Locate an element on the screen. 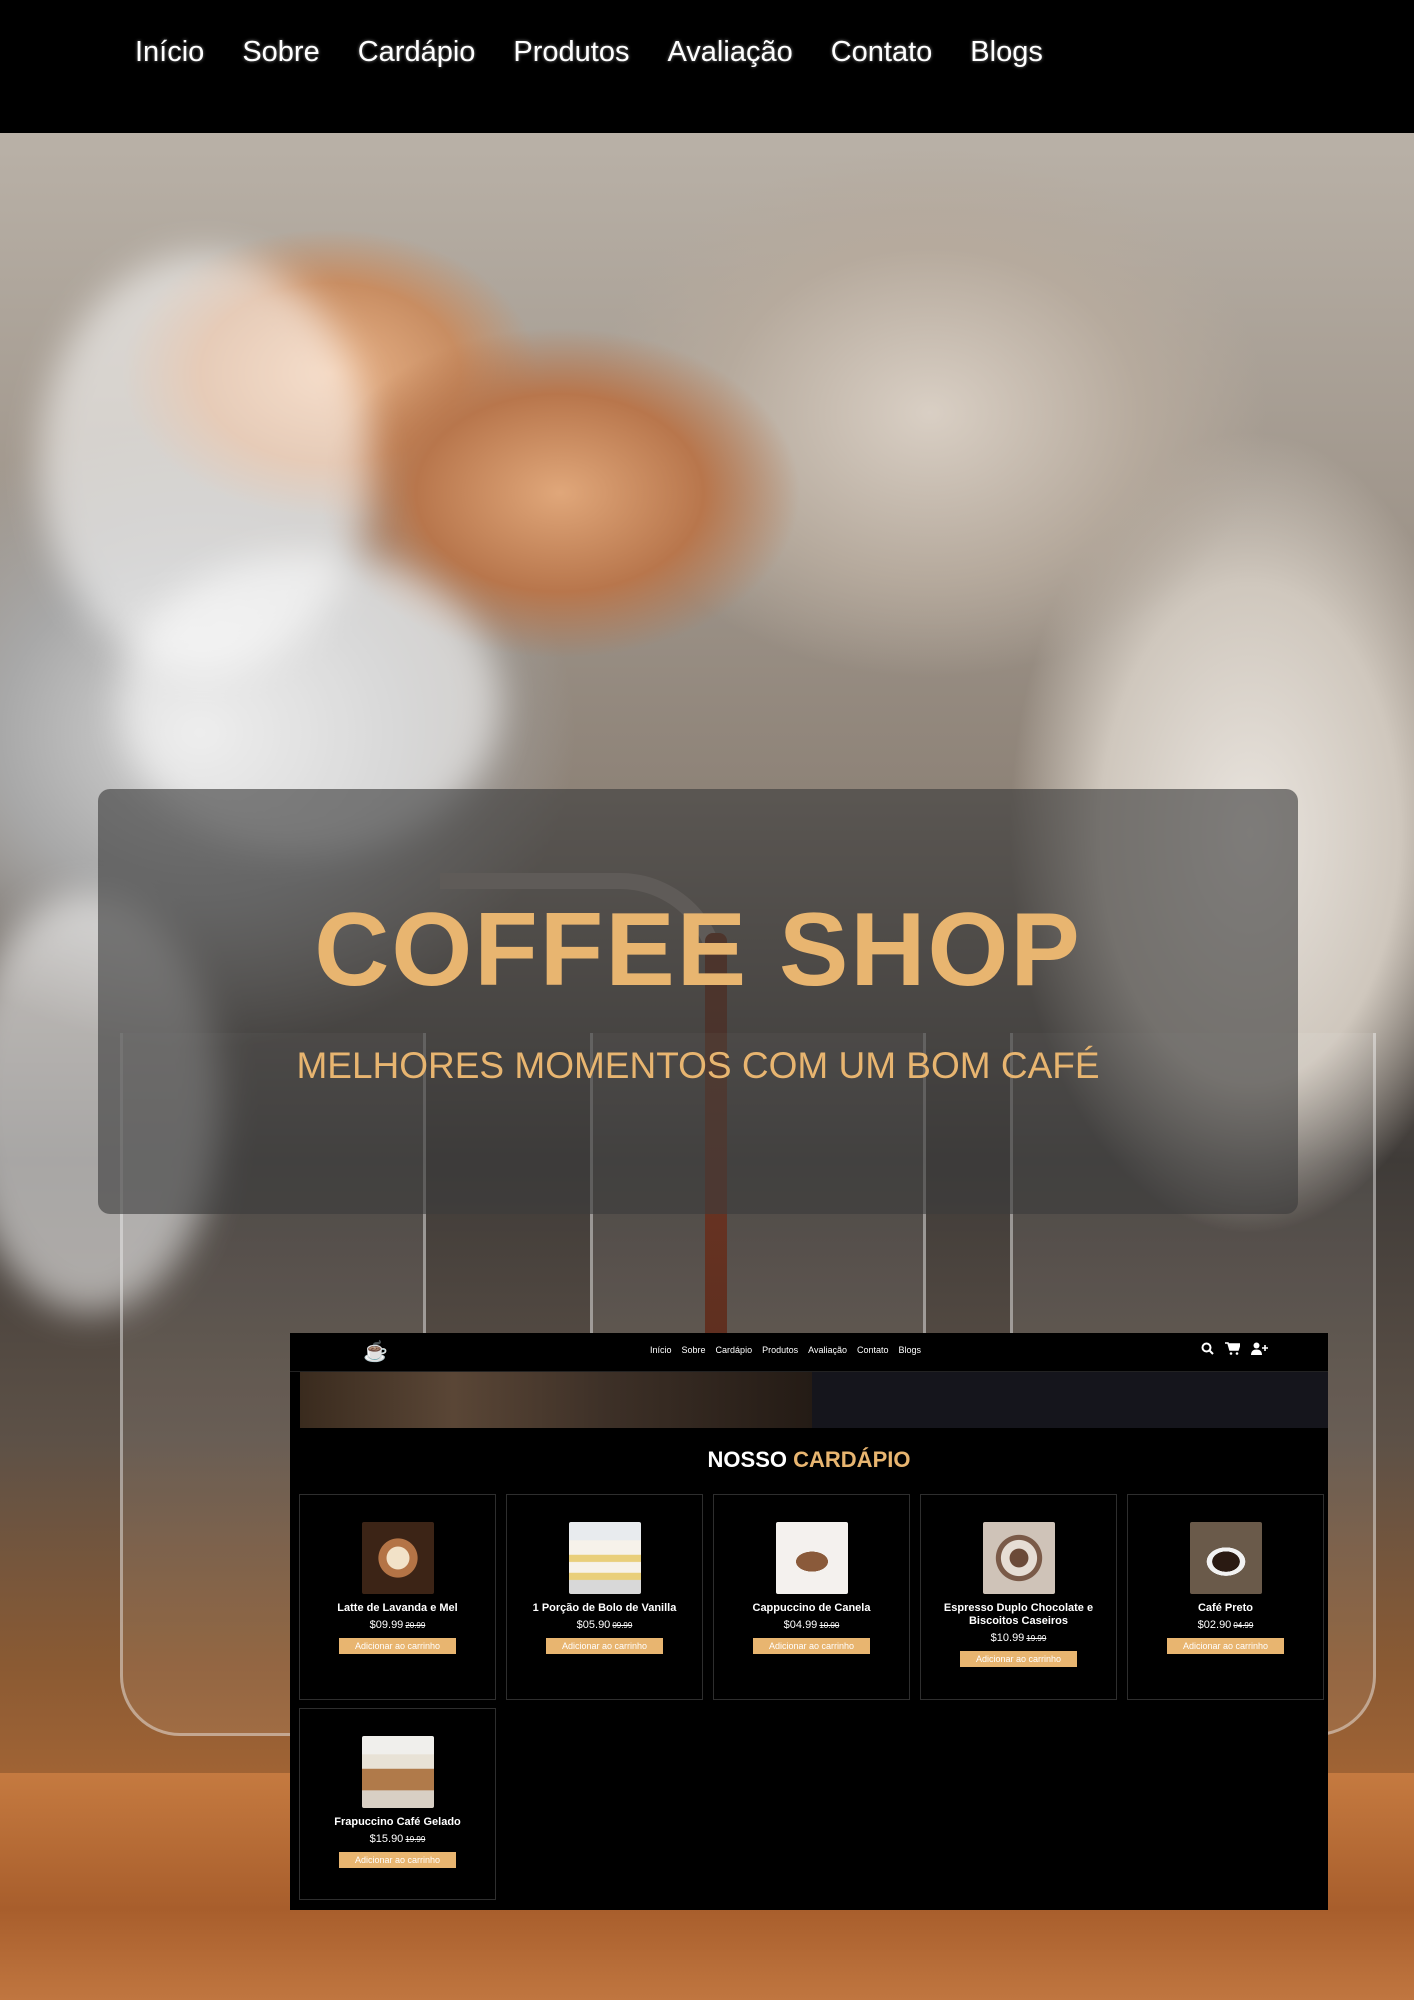 The width and height of the screenshot is (1414, 2000). nav-sobre: Sobre is located at coordinates (280, 52).